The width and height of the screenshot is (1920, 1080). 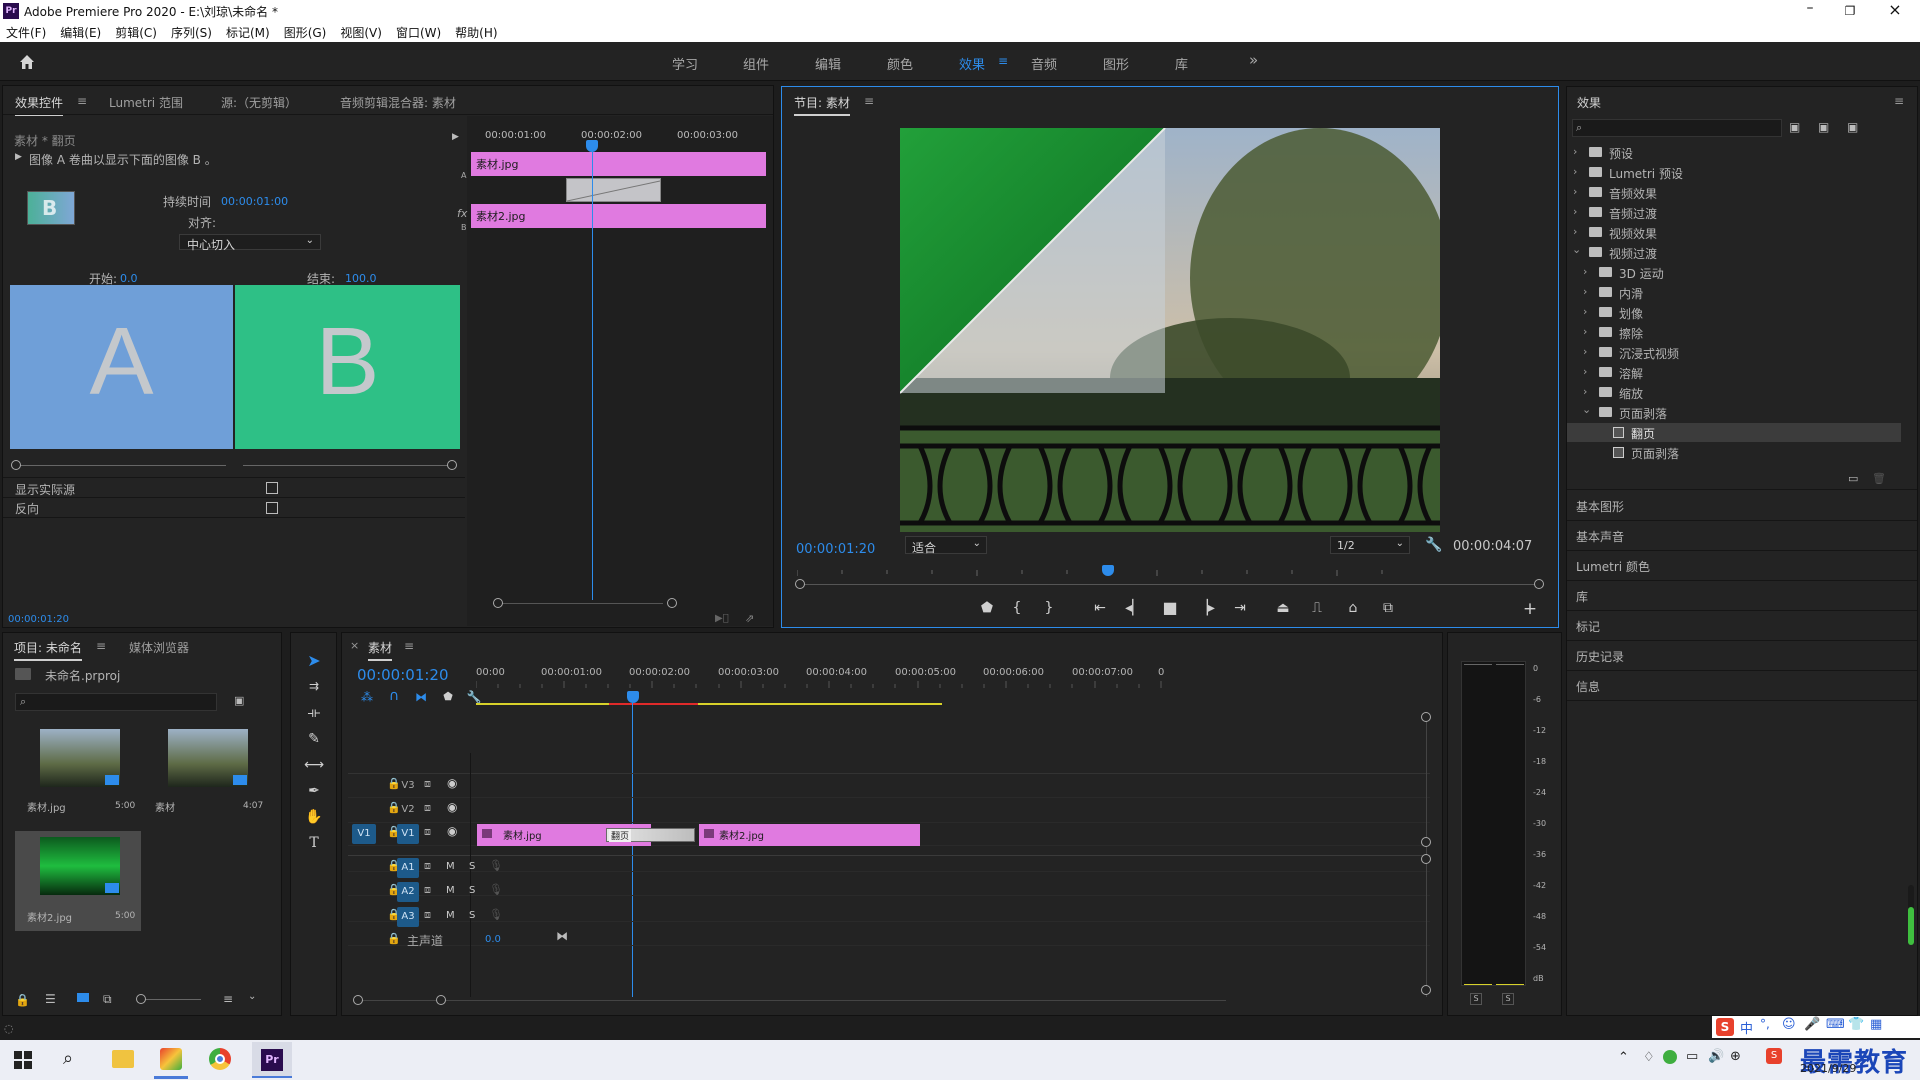 What do you see at coordinates (16, 465) in the screenshot?
I see `start-slider-handle` at bounding box center [16, 465].